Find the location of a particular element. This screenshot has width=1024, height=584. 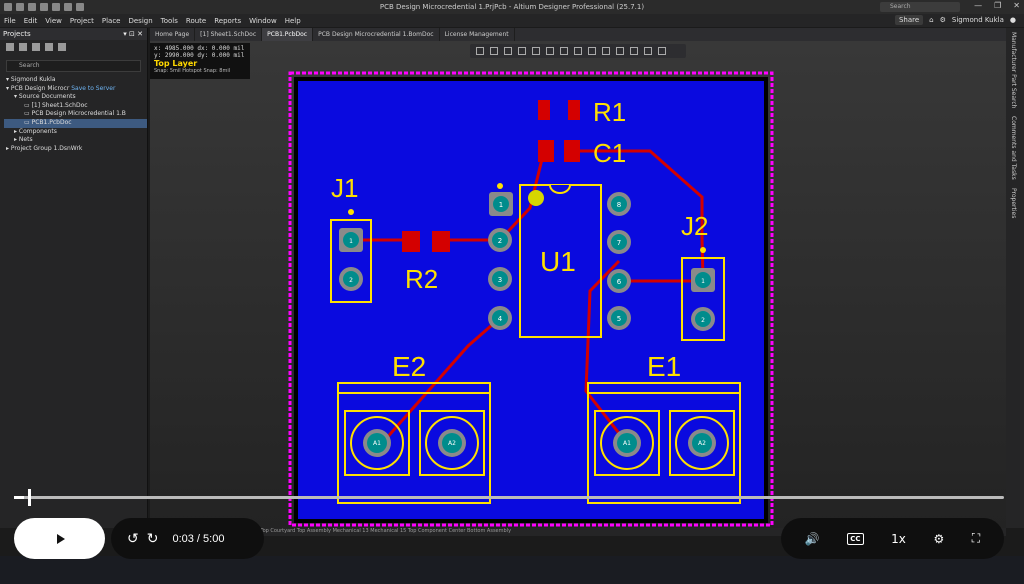

placement-toolbar is located at coordinates (578, 51).